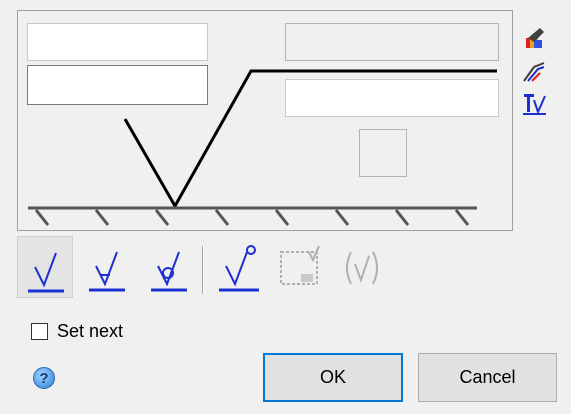 The image size is (571, 414). What do you see at coordinates (169, 267) in the screenshot?
I see `material-removal-prohibited-button` at bounding box center [169, 267].